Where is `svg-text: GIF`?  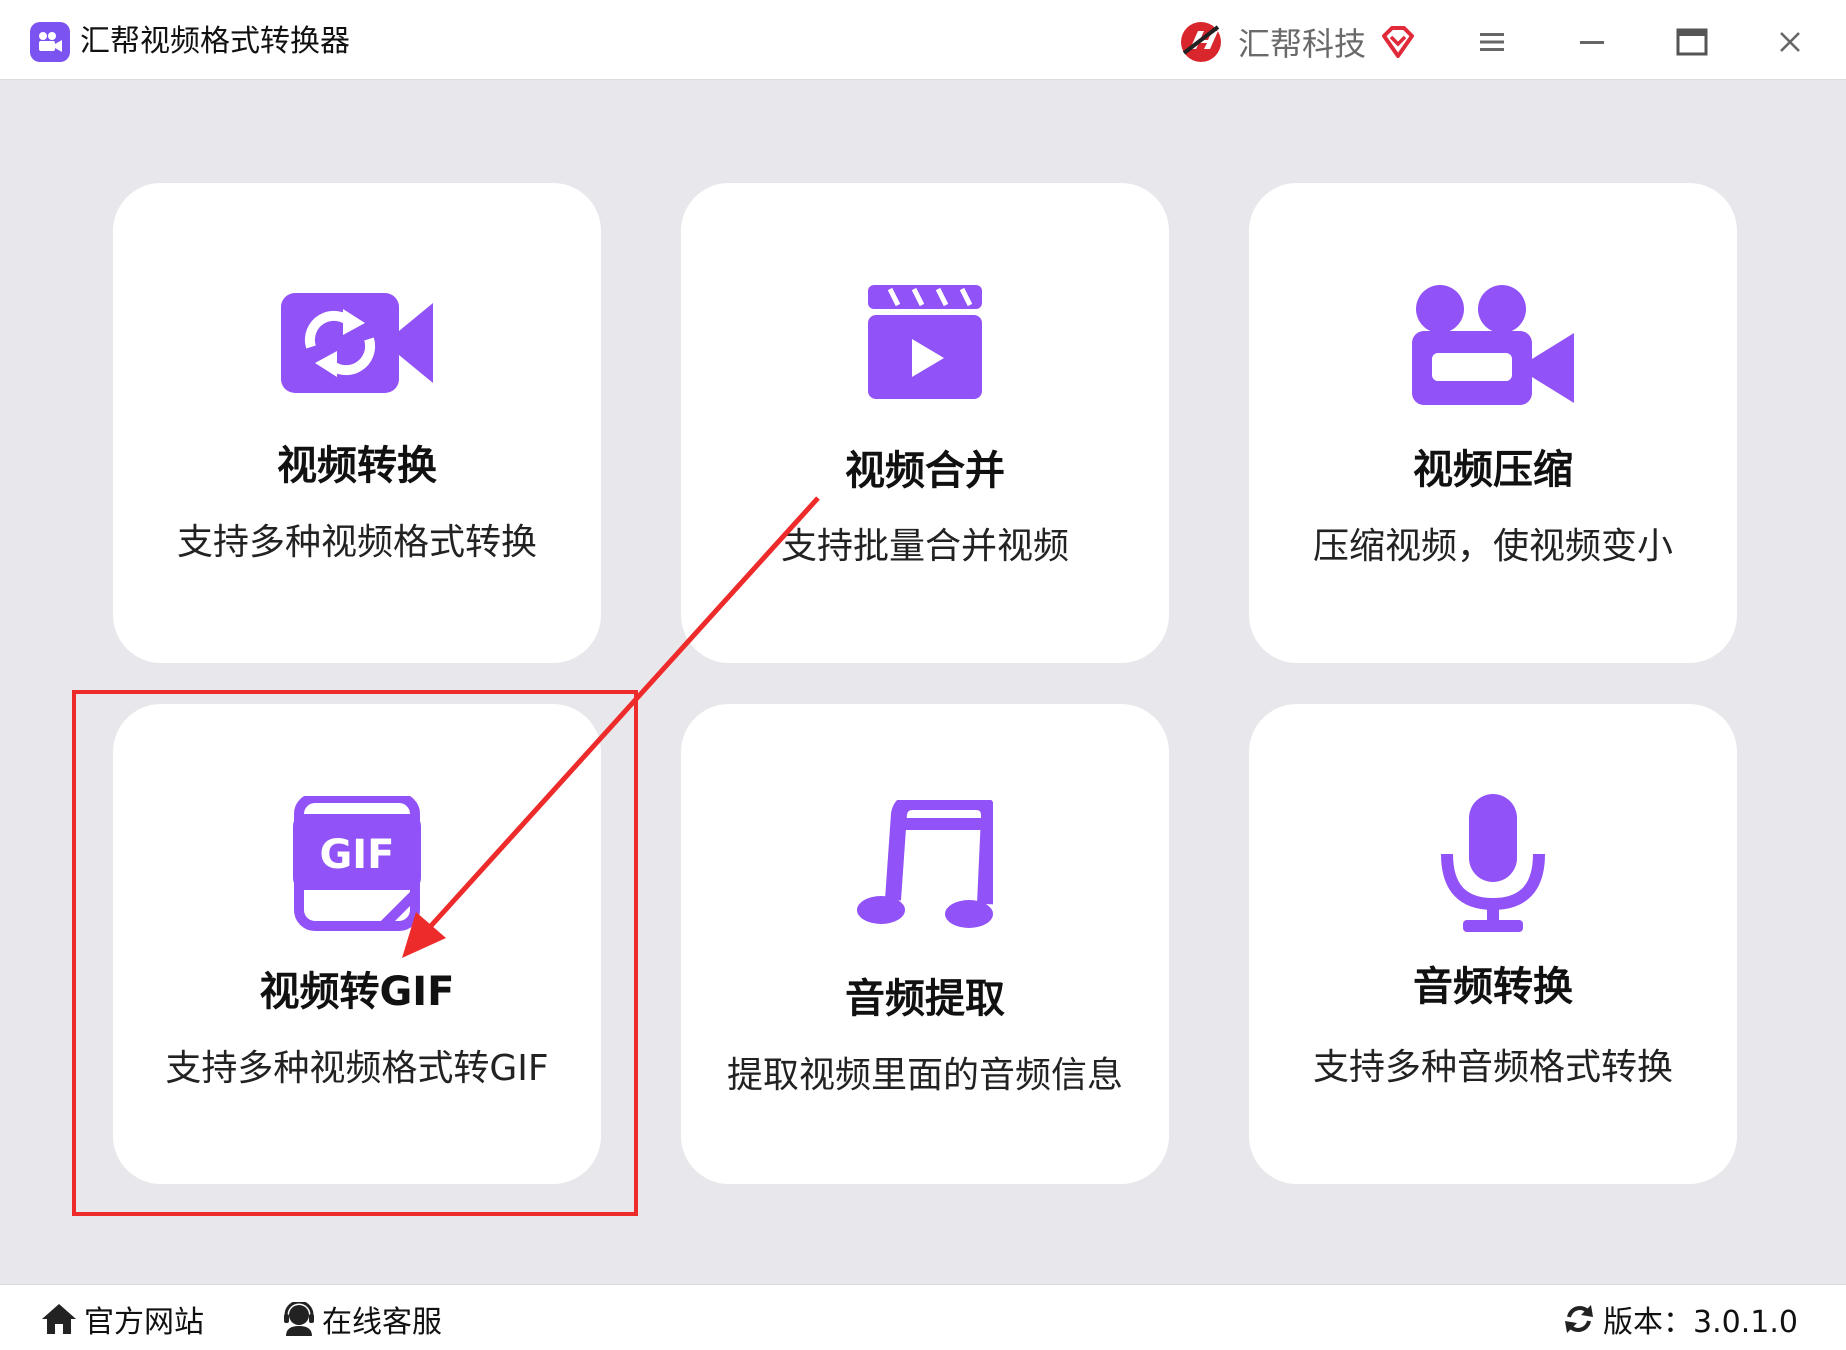
svg-text: GIF is located at coordinates (356, 855).